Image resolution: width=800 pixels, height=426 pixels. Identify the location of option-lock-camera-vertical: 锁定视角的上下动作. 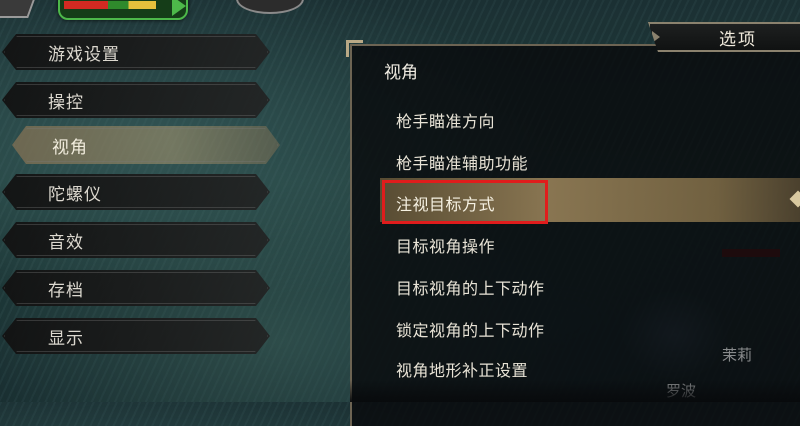
(470, 329).